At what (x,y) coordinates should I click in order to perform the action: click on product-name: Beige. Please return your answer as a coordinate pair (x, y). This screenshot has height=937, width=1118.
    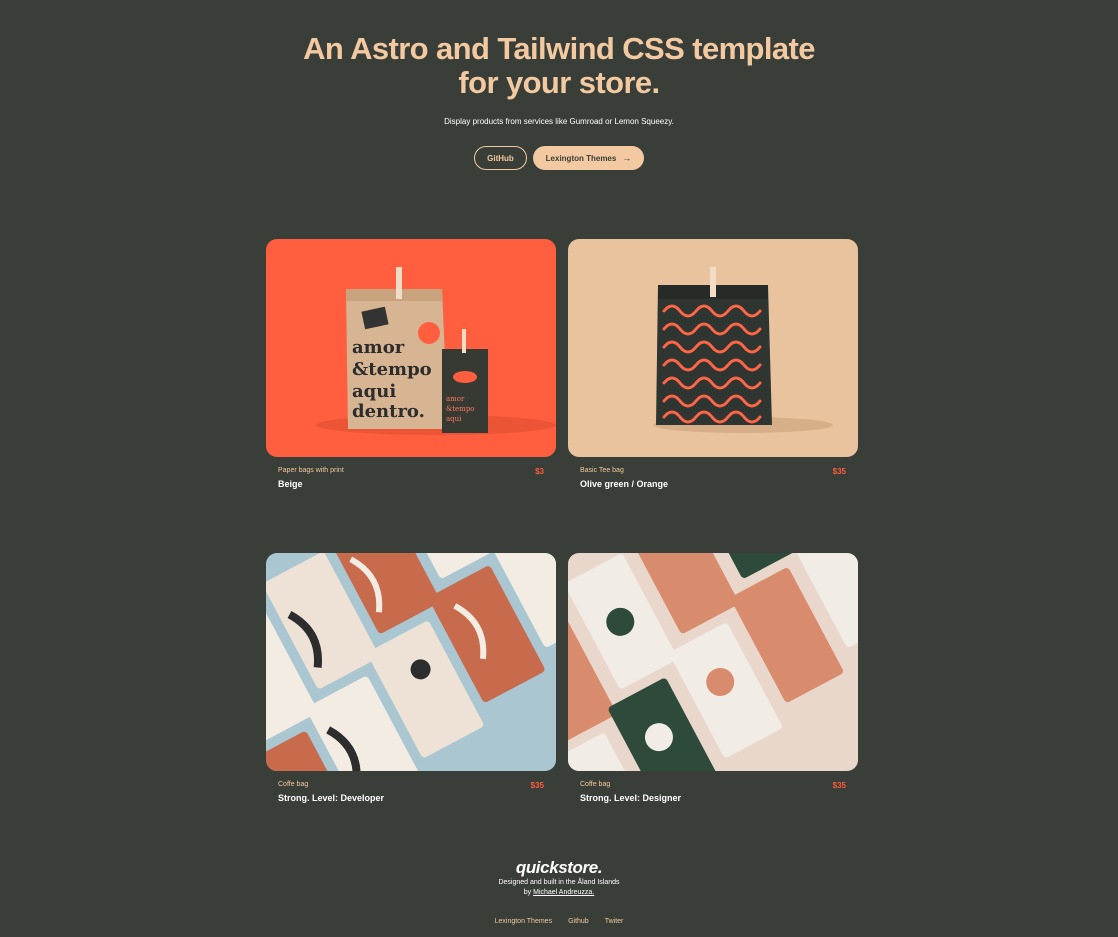
    Looking at the image, I should click on (411, 484).